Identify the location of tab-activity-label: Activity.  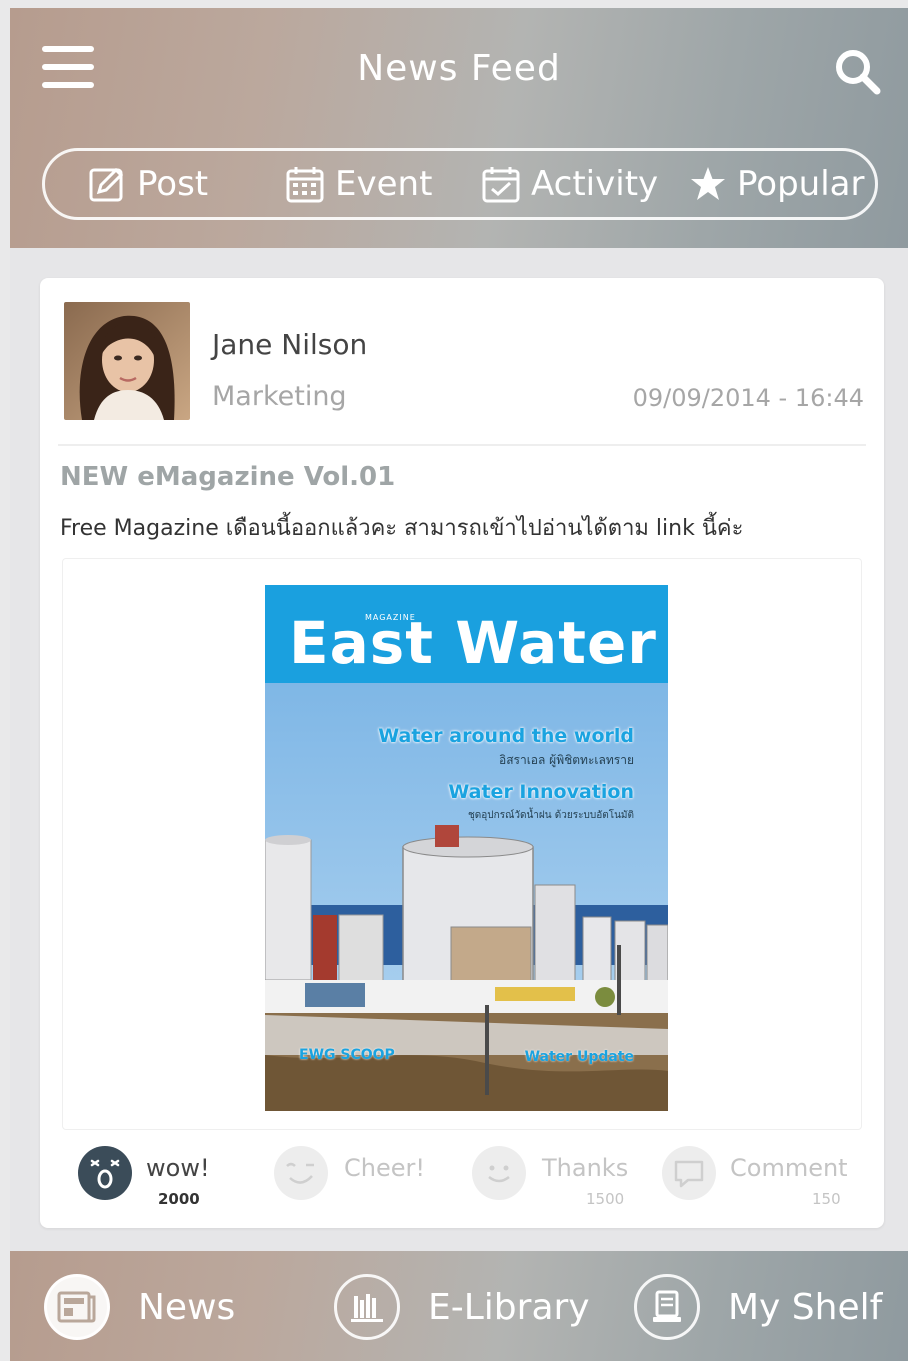
(595, 184).